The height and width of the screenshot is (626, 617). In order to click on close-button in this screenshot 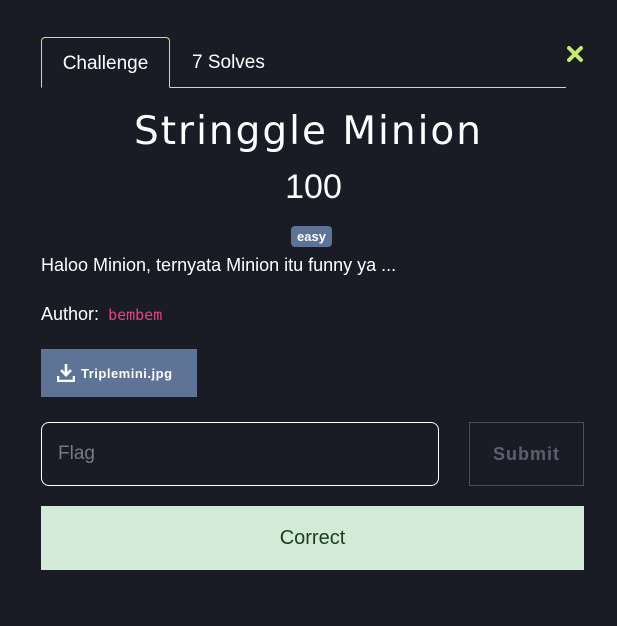, I will do `click(575, 54)`.